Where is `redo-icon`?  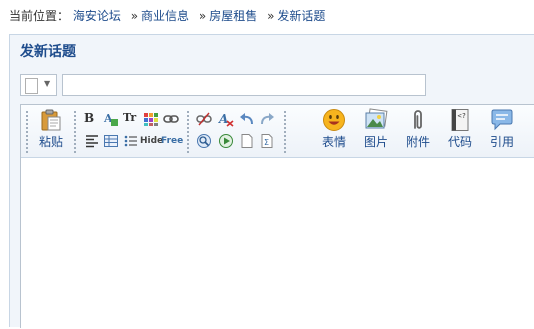 redo-icon is located at coordinates (267, 119).